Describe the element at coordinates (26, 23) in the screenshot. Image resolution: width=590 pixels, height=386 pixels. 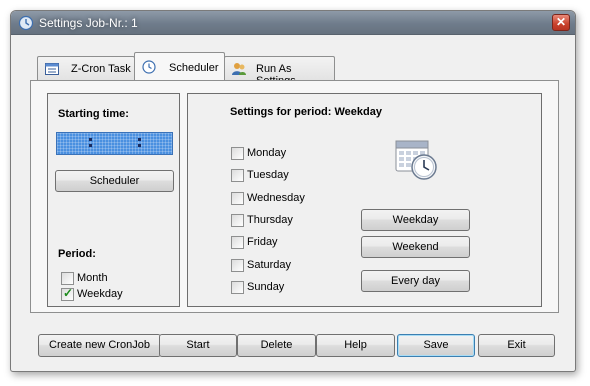
I see `app-icon` at that location.